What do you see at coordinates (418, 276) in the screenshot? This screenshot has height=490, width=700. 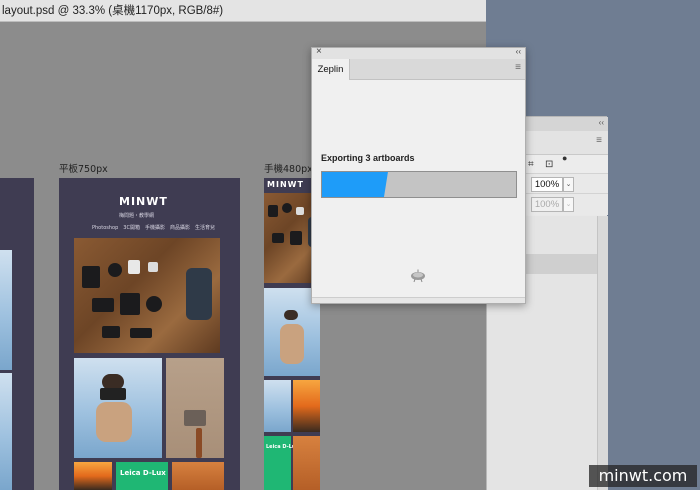 I see `zeplin-logo-icon` at bounding box center [418, 276].